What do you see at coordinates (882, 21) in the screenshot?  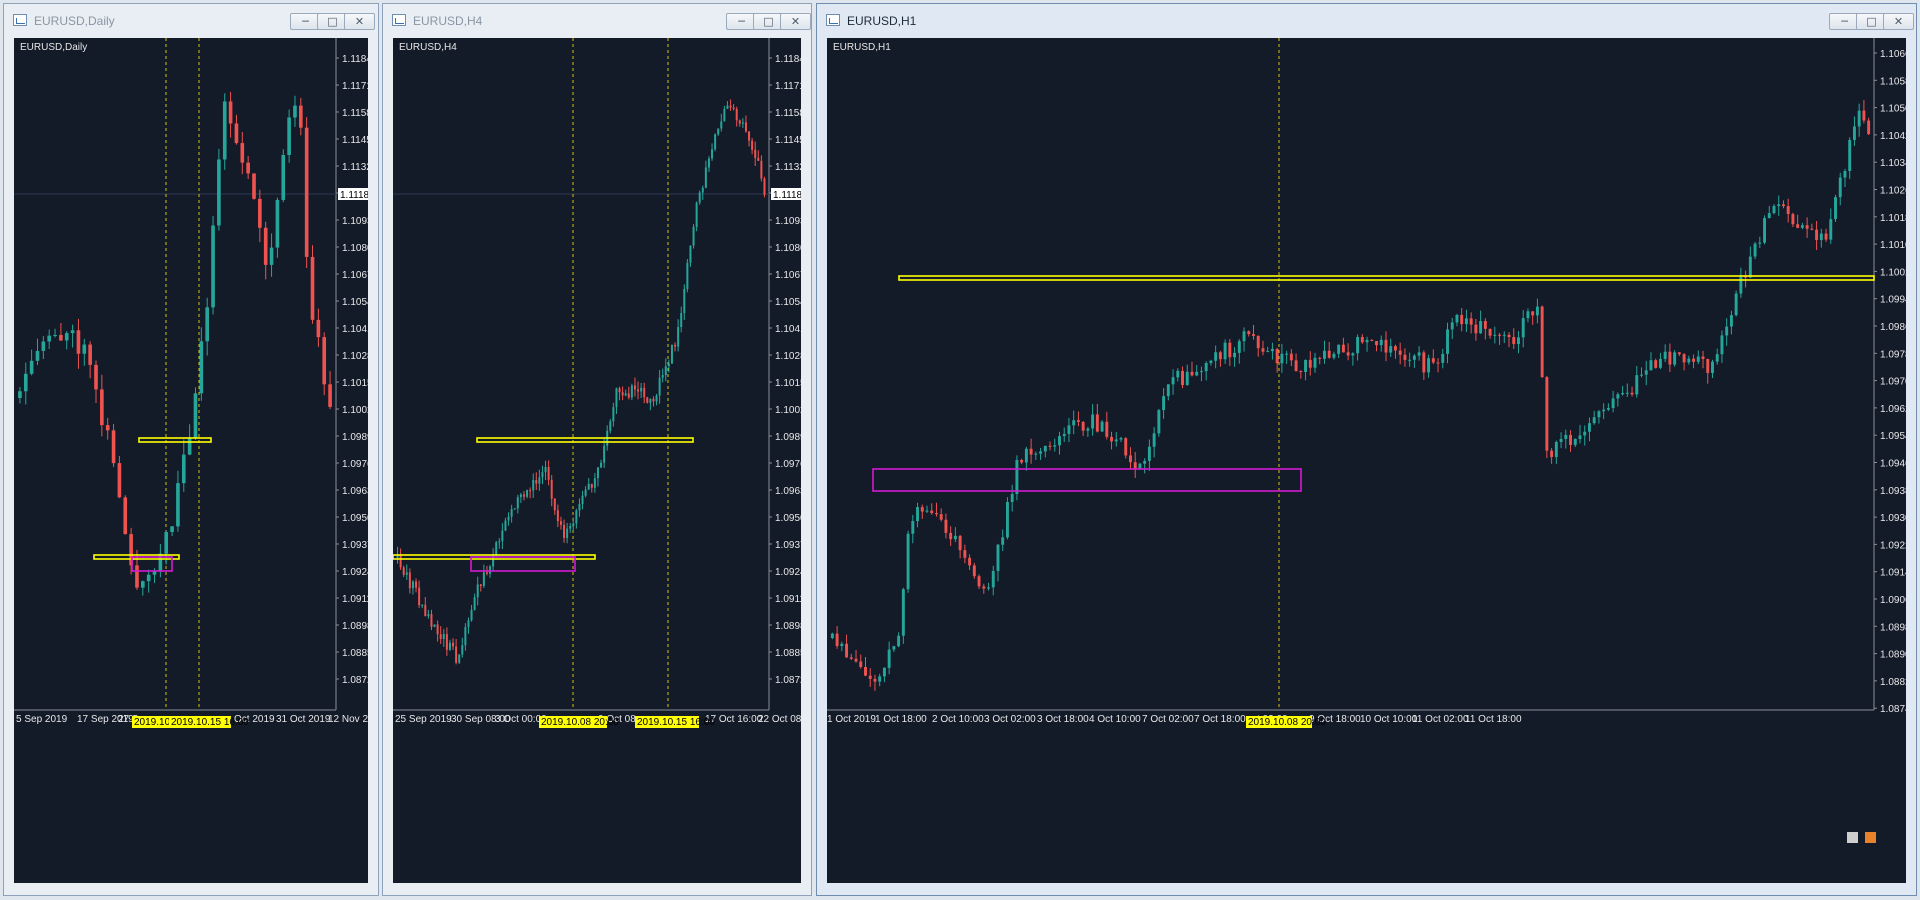 I see `window-title: EURUSD,H1` at bounding box center [882, 21].